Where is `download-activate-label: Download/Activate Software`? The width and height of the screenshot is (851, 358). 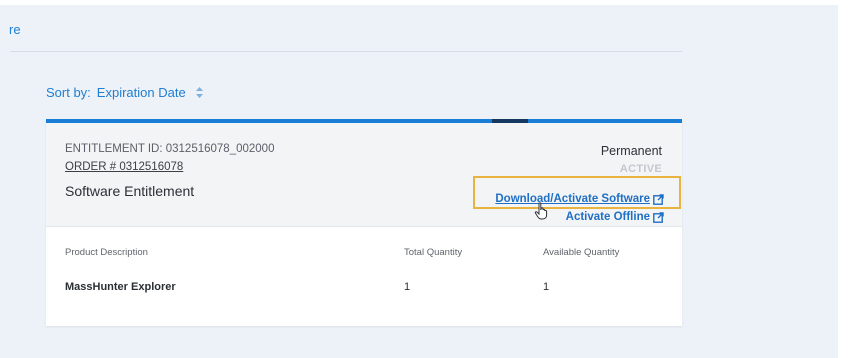
download-activate-label: Download/Activate Software is located at coordinates (572, 199).